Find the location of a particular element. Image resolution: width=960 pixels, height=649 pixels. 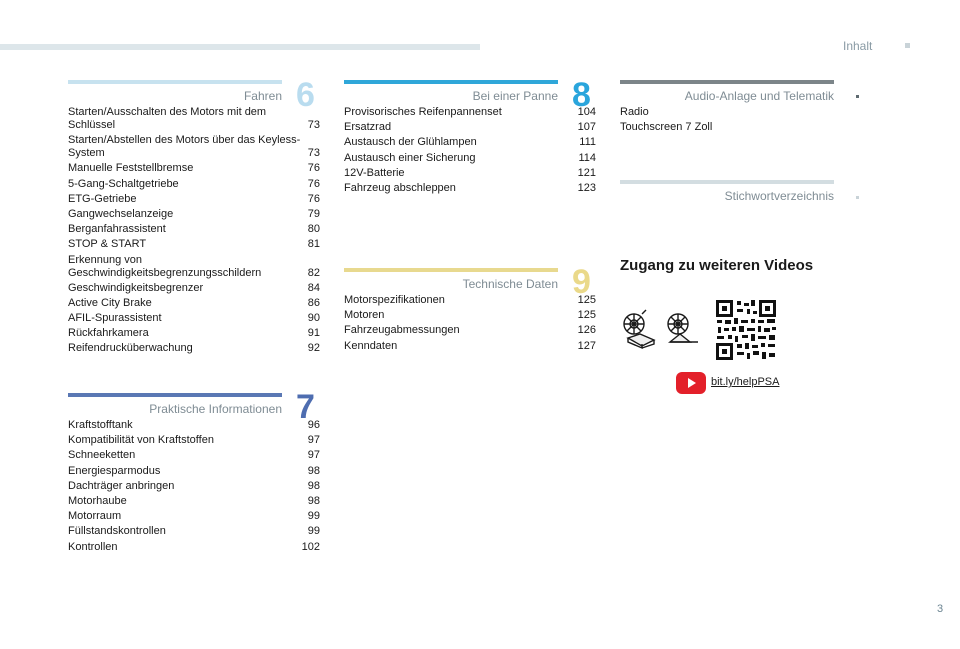

header-marker is located at coordinates (907, 45).